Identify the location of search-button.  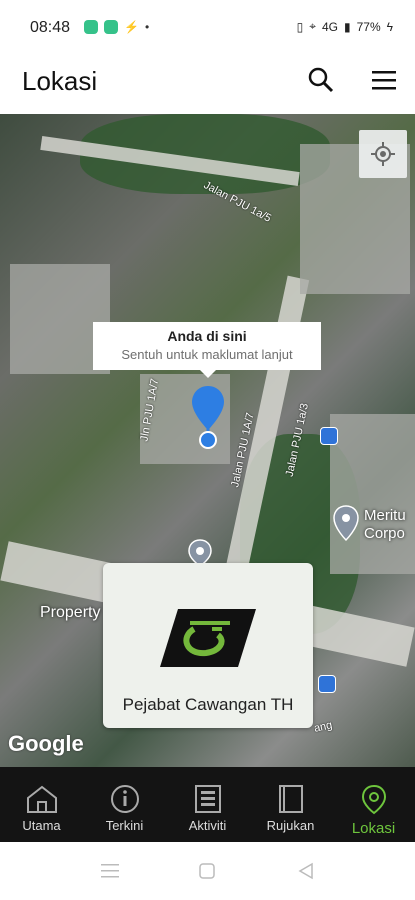
(321, 80).